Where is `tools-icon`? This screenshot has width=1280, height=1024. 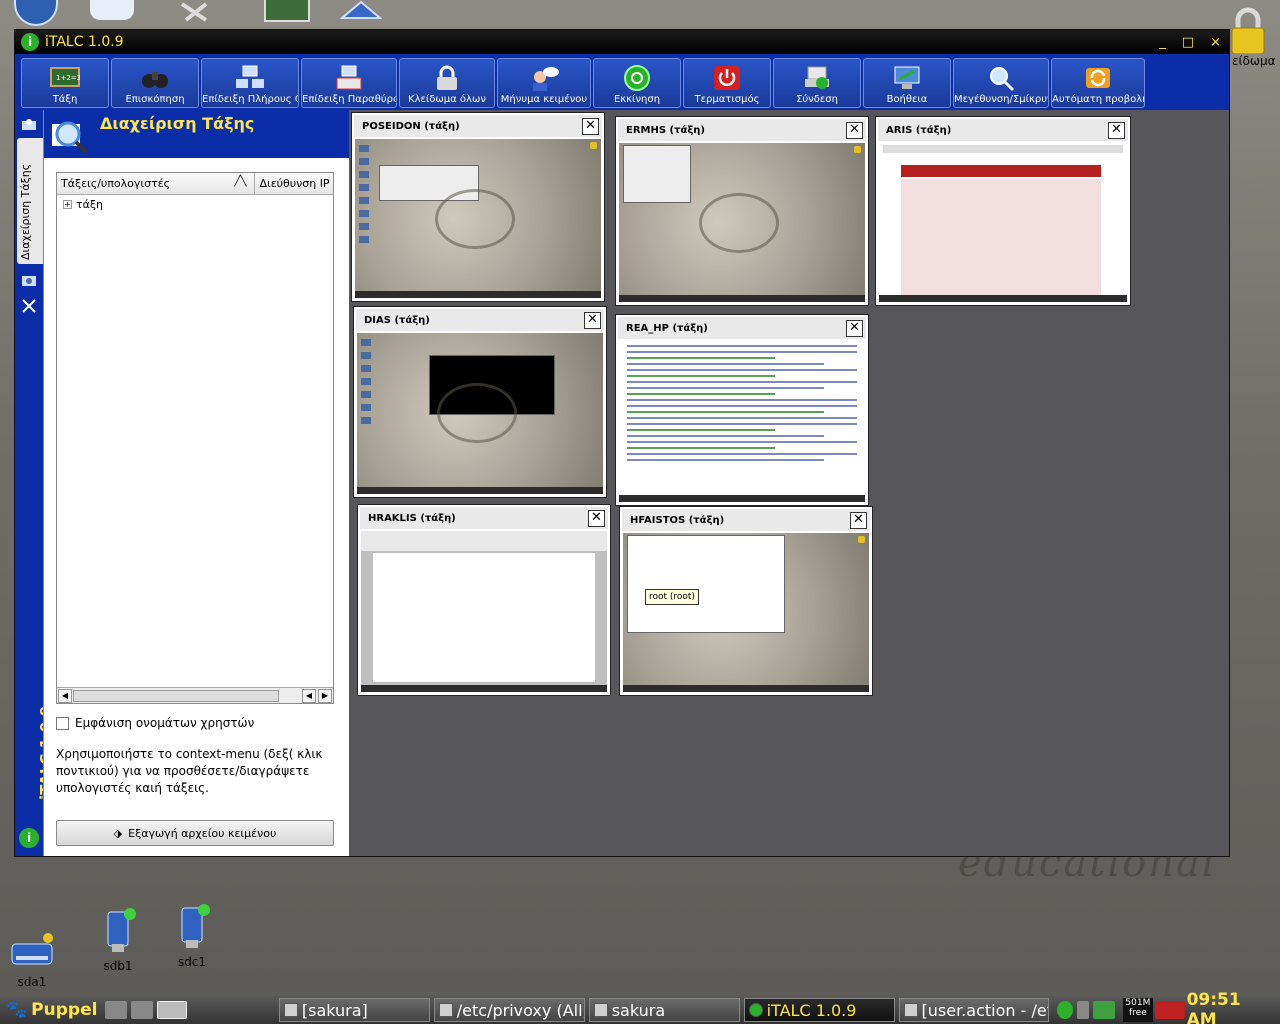 tools-icon is located at coordinates (196, 11).